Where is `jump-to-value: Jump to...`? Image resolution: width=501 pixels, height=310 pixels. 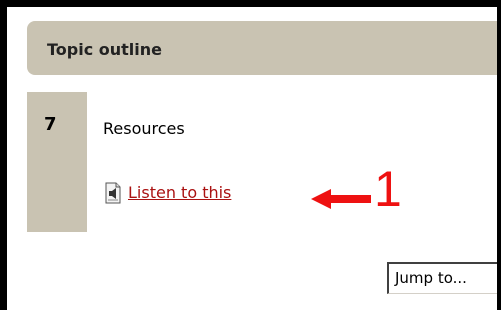 jump-to-value: Jump to... is located at coordinates (431, 278).